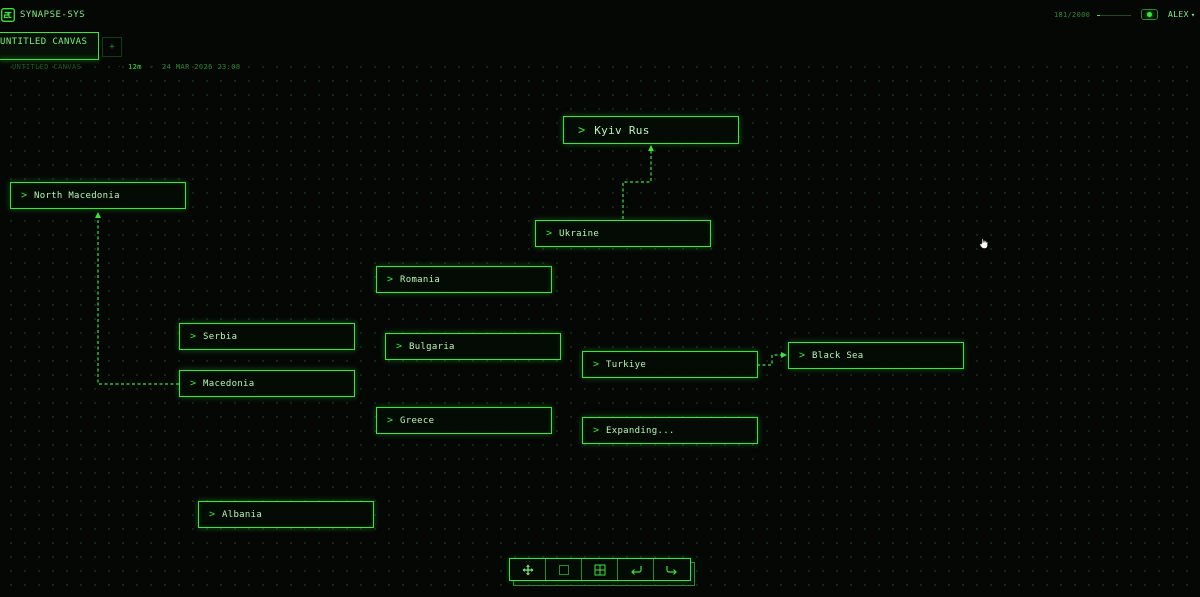  Describe the element at coordinates (267, 336) in the screenshot. I see `node-serbia: > Serbia` at that location.